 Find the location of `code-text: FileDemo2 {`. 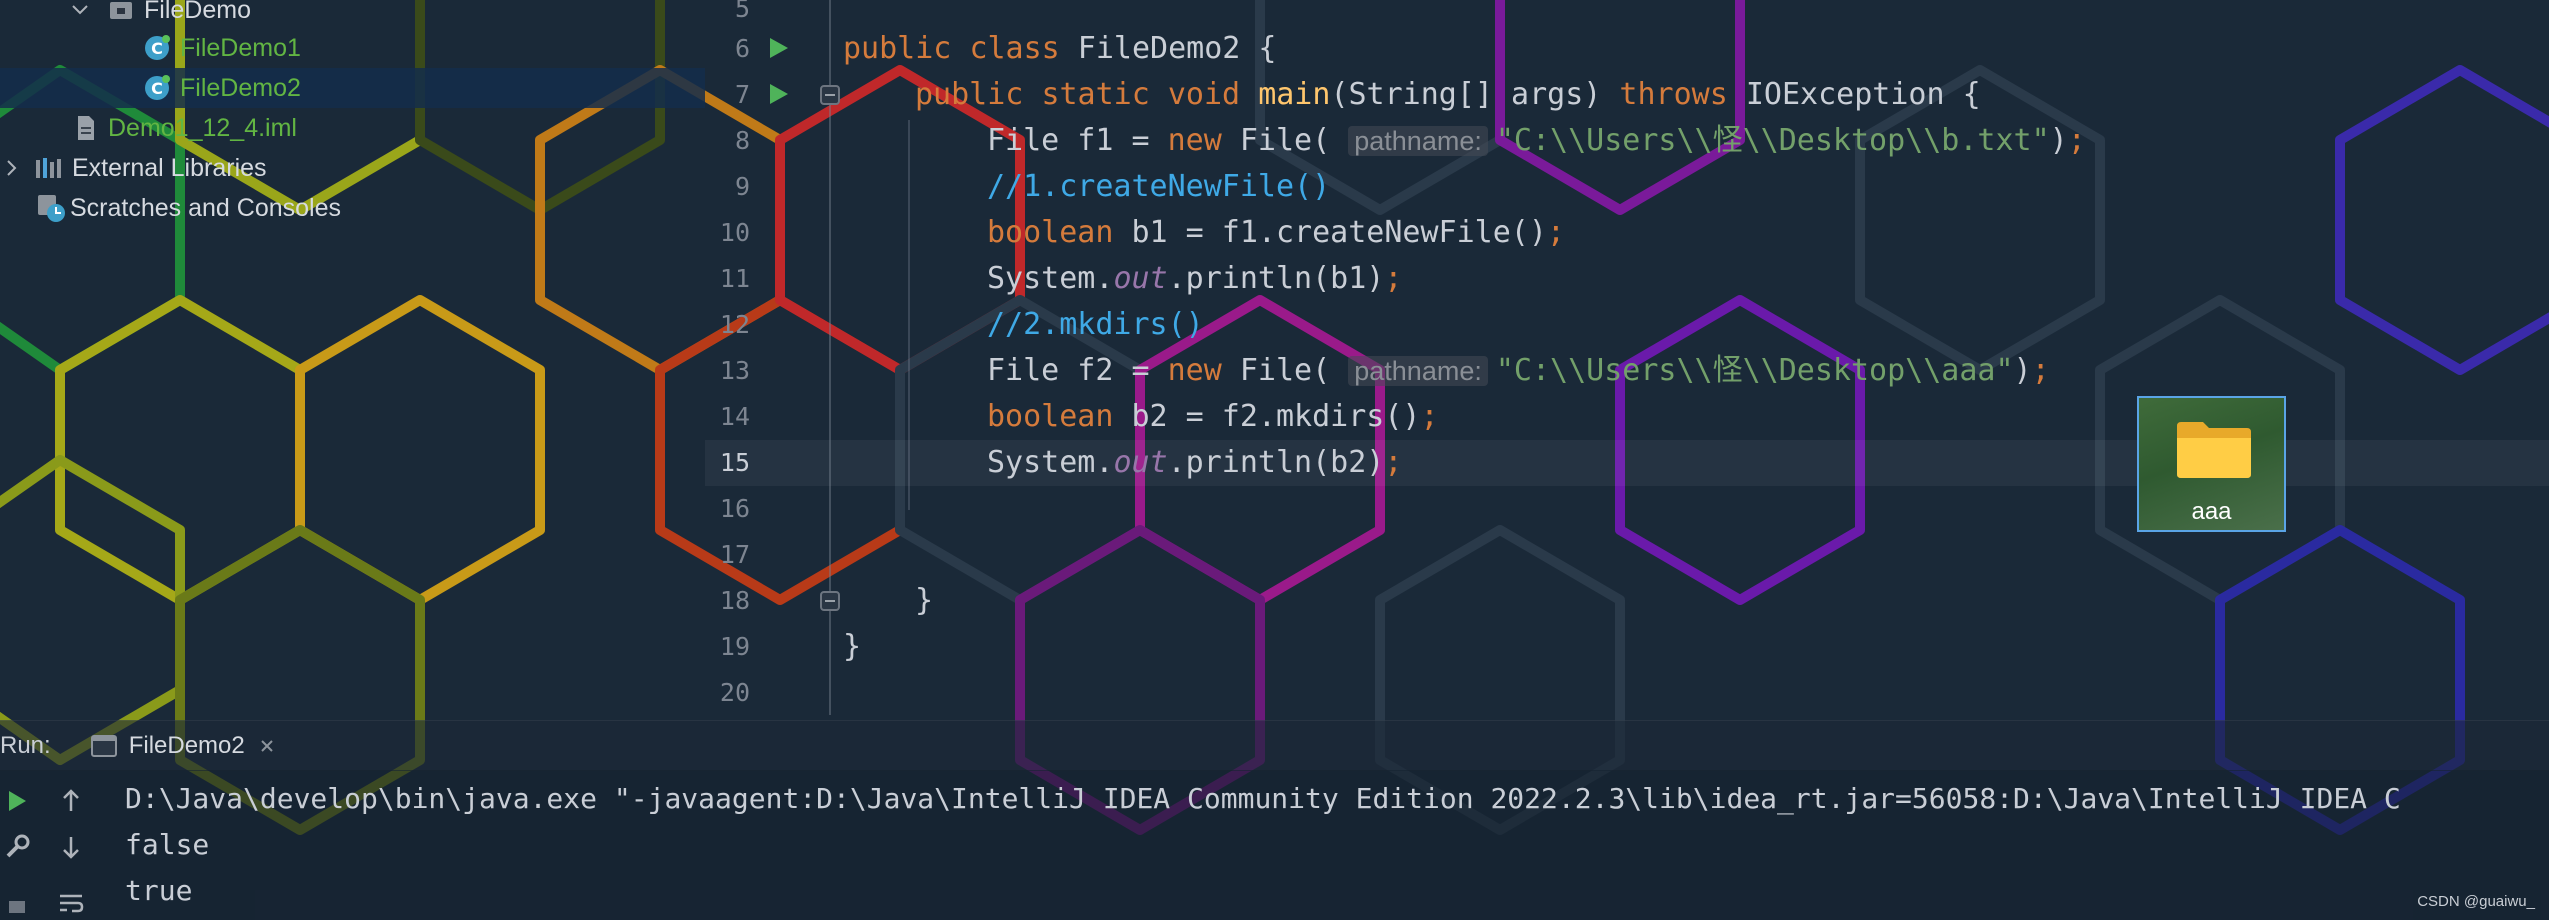

code-text: FileDemo2 { is located at coordinates (1168, 48).